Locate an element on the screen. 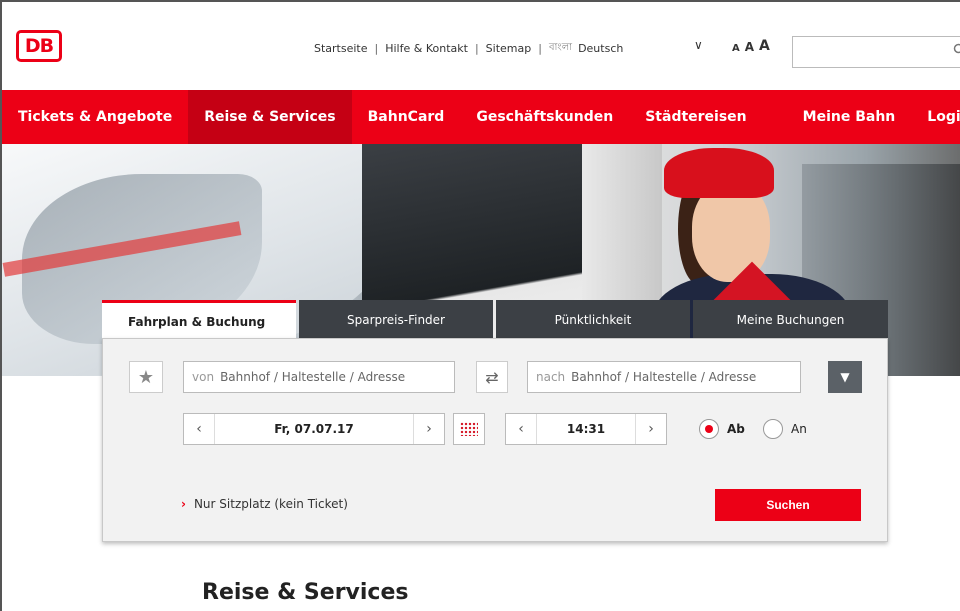 This screenshot has width=960, height=611. meta-link-hilfe: Hilfe & Kontakt is located at coordinates (426, 48).